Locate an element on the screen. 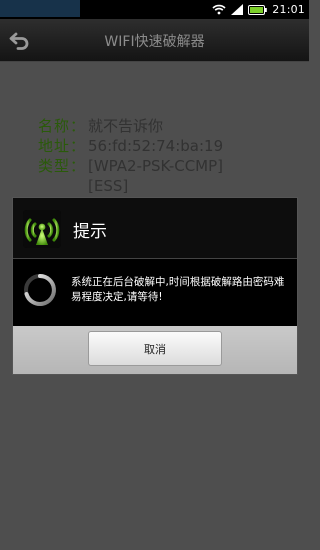 This screenshot has height=550, width=320. signal-icon is located at coordinates (237, 9).